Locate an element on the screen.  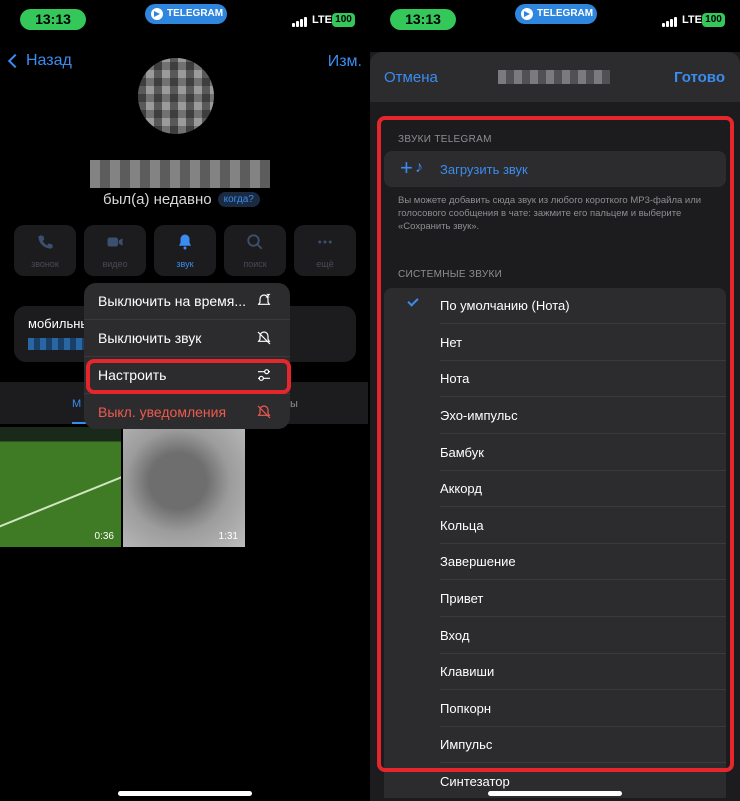
sound-label: звук is located at coordinates (185, 264).